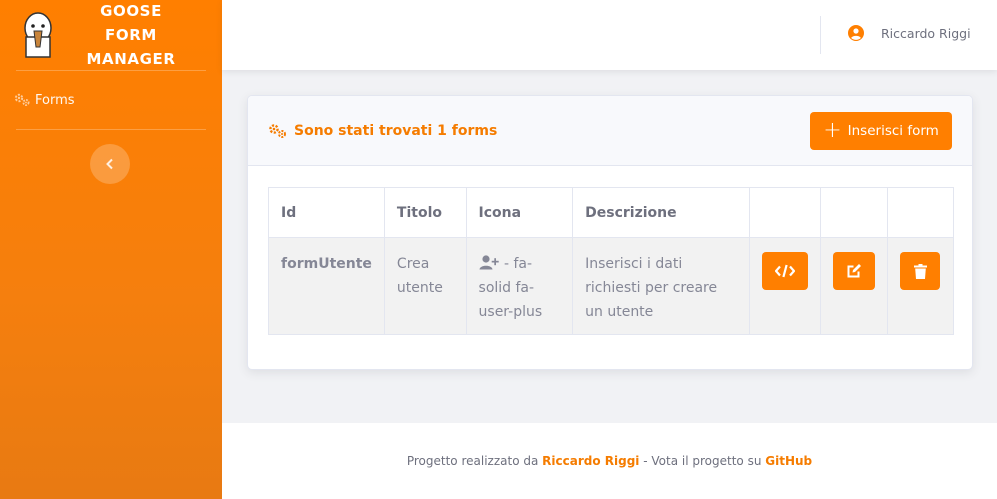 Image resolution: width=997 pixels, height=499 pixels. I want to click on cell-action-edit, so click(854, 286).